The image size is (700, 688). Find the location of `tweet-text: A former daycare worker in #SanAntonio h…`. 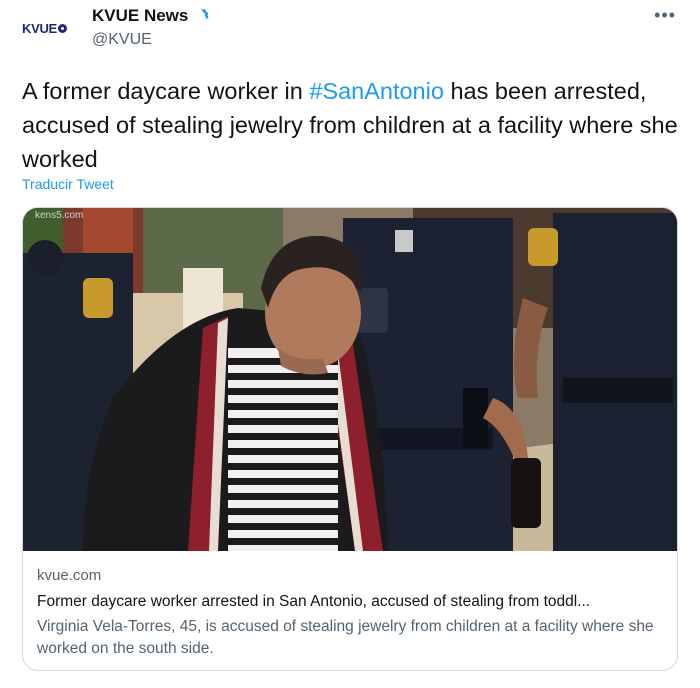

tweet-text: A former daycare worker in #SanAntonio h… is located at coordinates (352, 125).